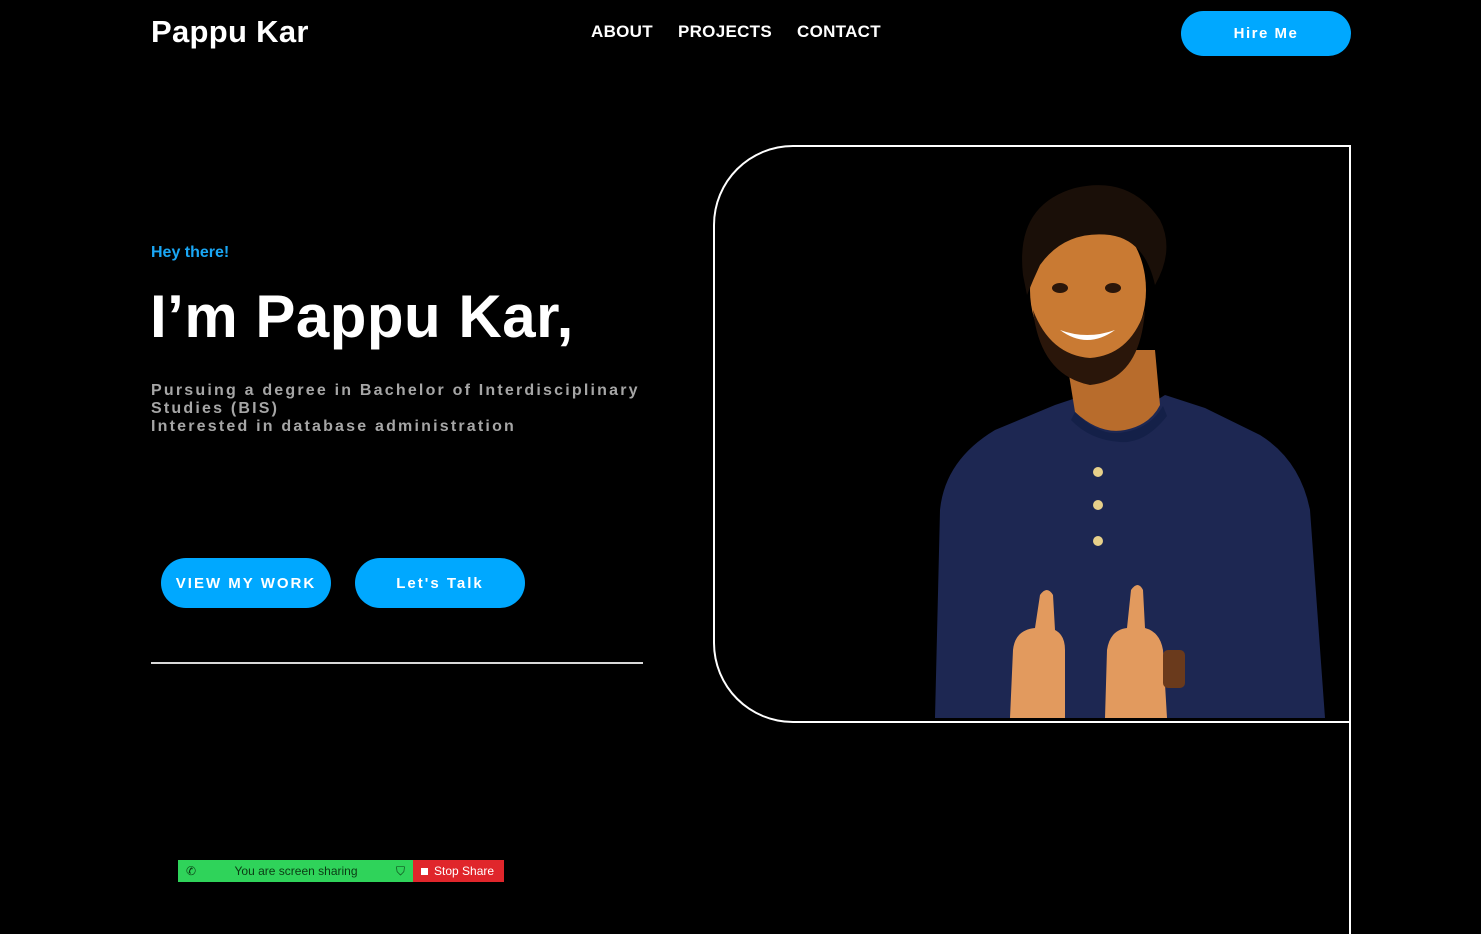  Describe the element at coordinates (1266, 33) in the screenshot. I see `hire-me-button: Hire Me` at that location.